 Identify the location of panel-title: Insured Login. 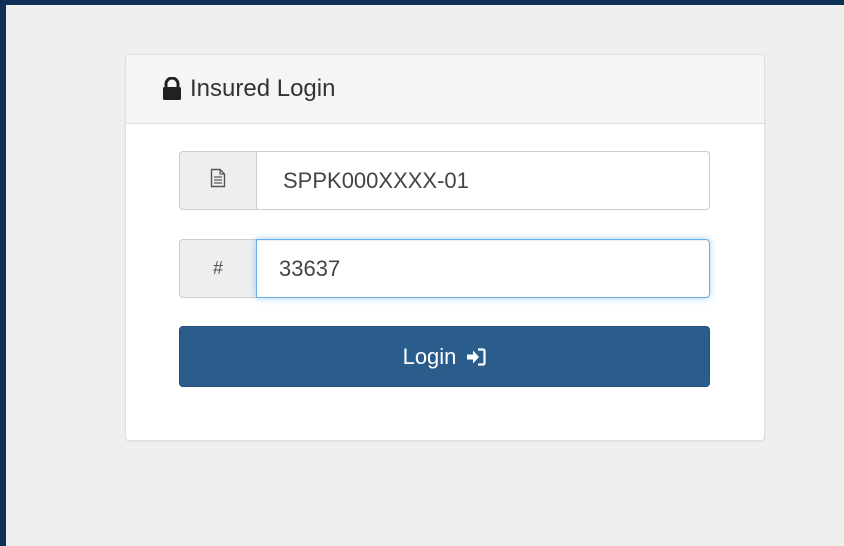
(248, 89).